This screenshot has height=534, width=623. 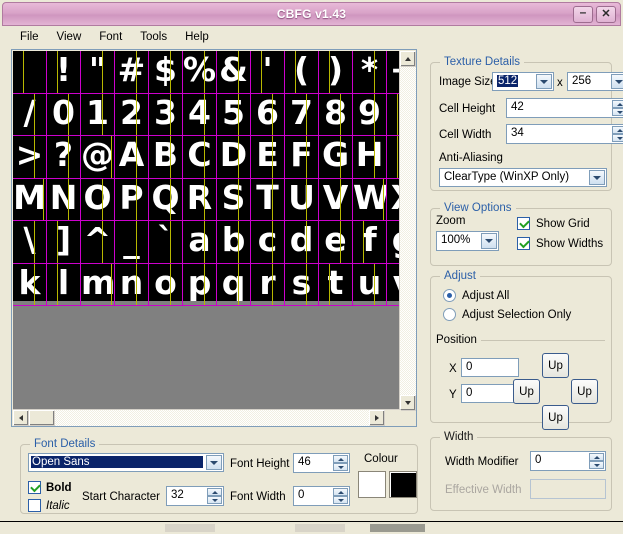 What do you see at coordinates (336, 157) in the screenshot?
I see `texture-grid-cell: G` at bounding box center [336, 157].